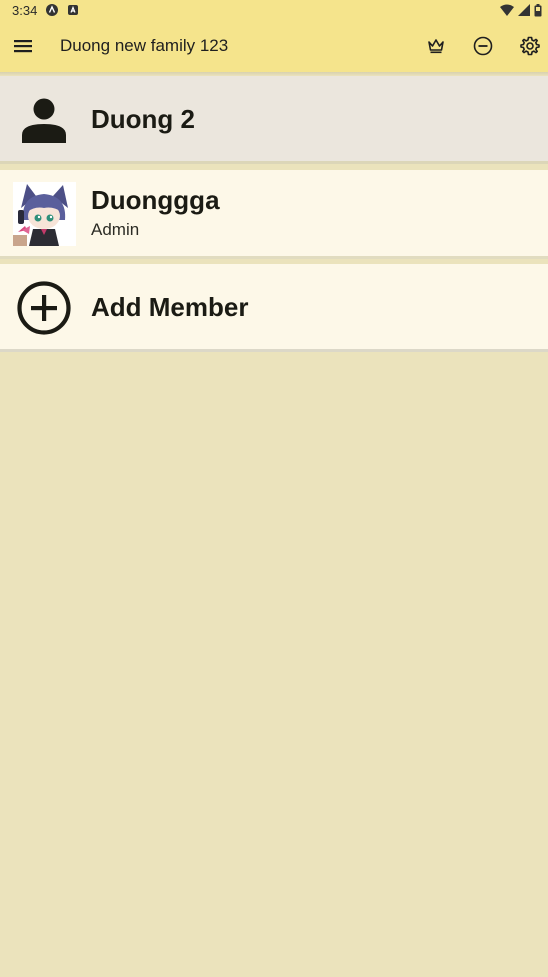 Image resolution: width=548 pixels, height=977 pixels. I want to click on group-icon-container, so click(44, 120).